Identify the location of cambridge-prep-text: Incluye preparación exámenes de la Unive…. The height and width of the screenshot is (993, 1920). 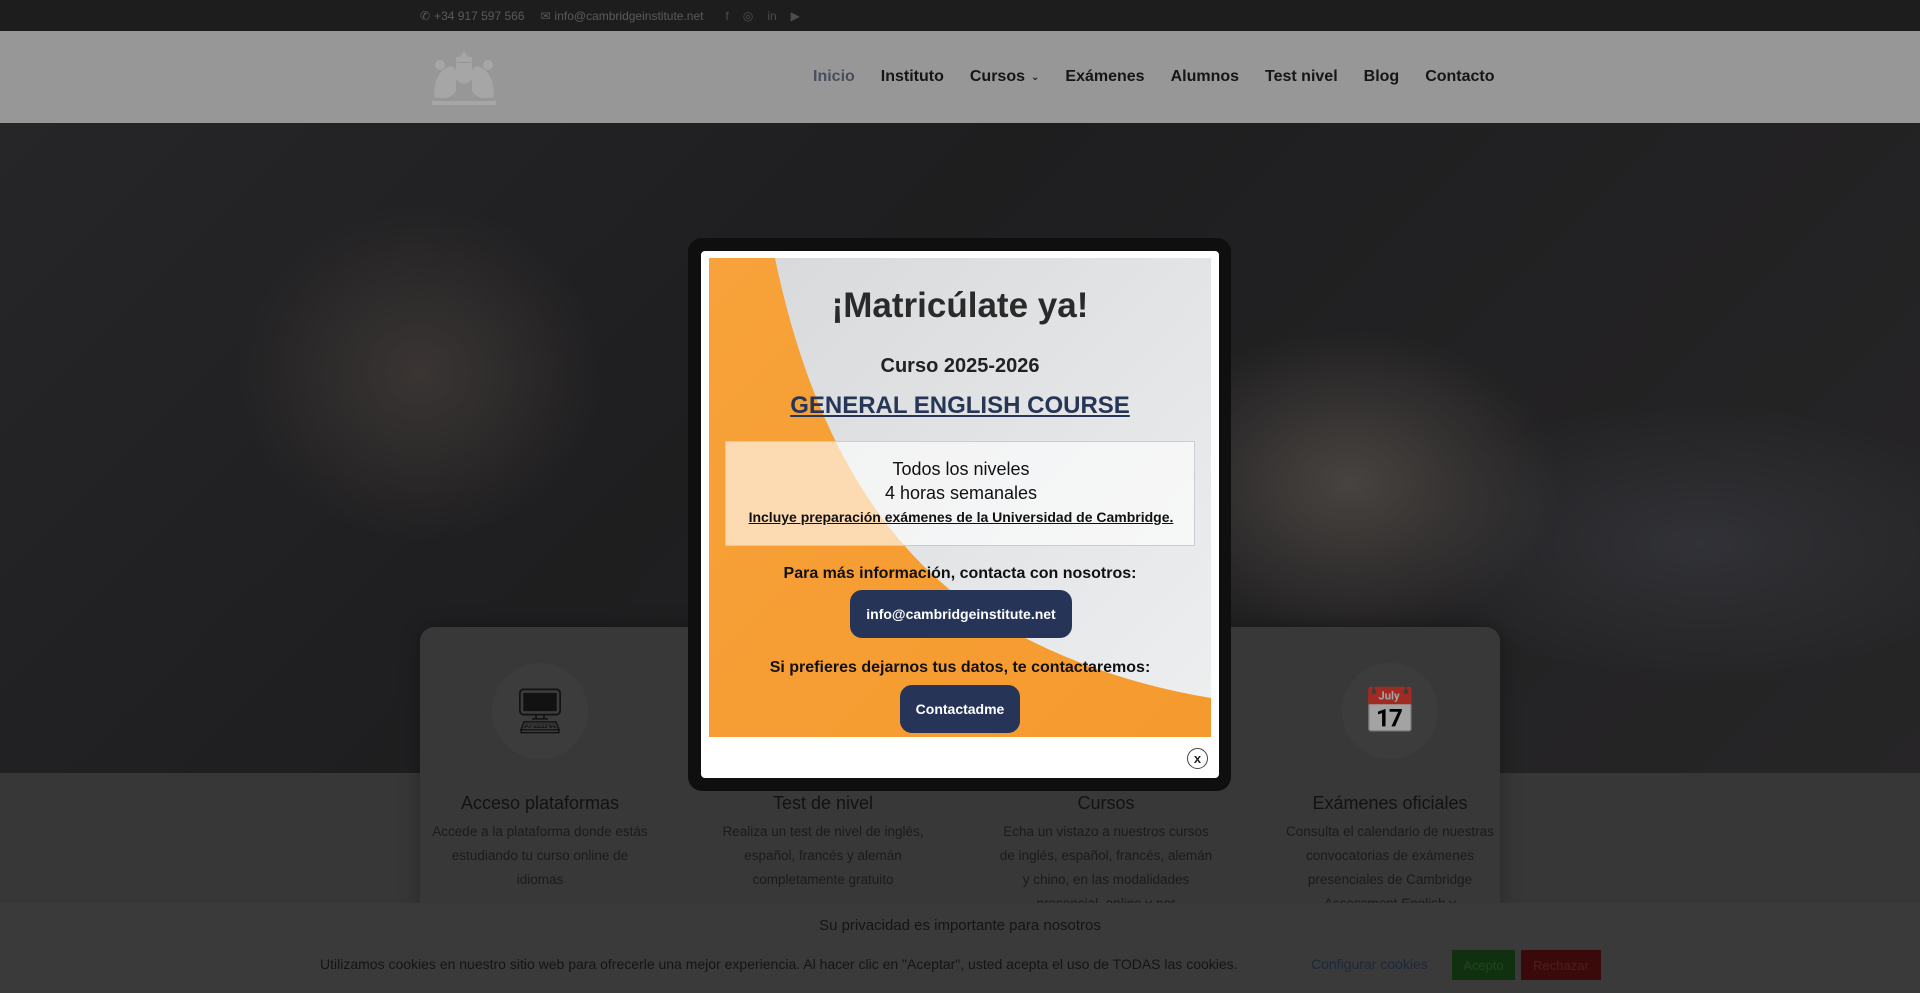
(961, 517).